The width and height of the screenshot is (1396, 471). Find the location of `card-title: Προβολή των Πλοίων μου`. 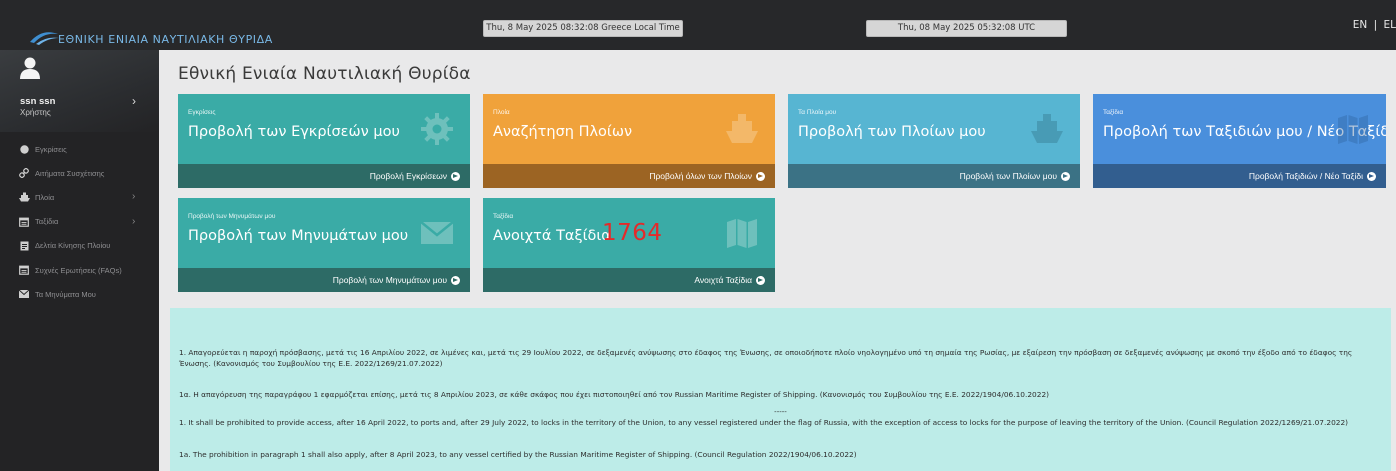

card-title: Προβολή των Πλοίων μου is located at coordinates (892, 132).